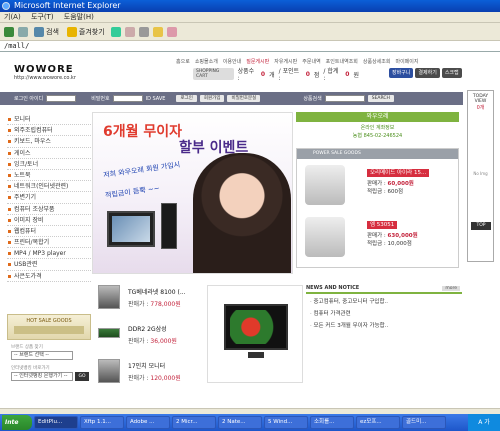  I want to click on mail-icon, so click(129, 31).